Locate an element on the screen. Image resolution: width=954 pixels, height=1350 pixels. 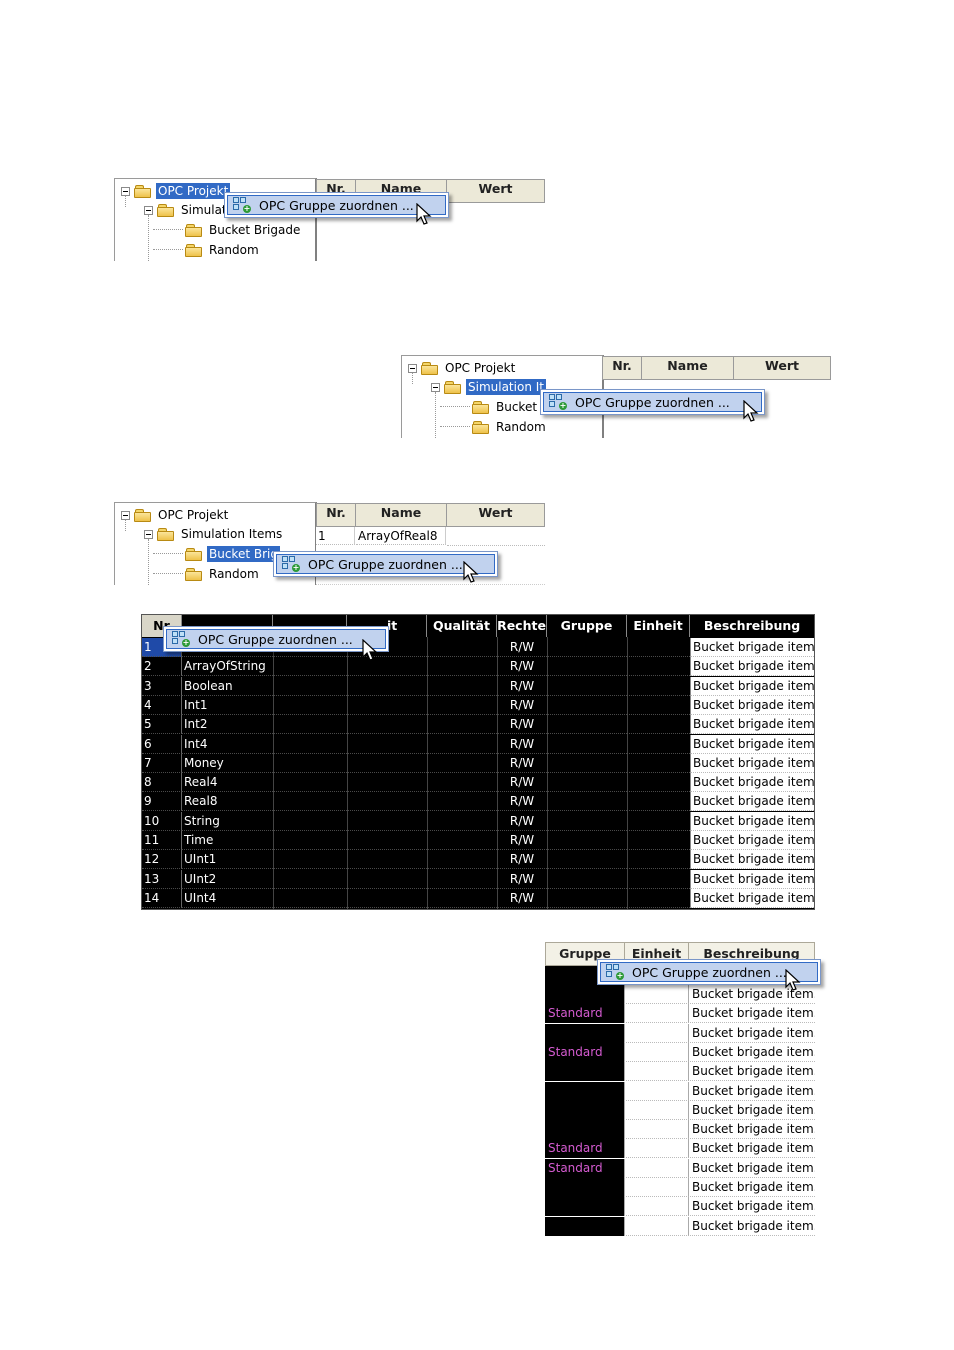
table-row: 6 Int4 R/W Bucket brigade item. is located at coordinates (478, 744).